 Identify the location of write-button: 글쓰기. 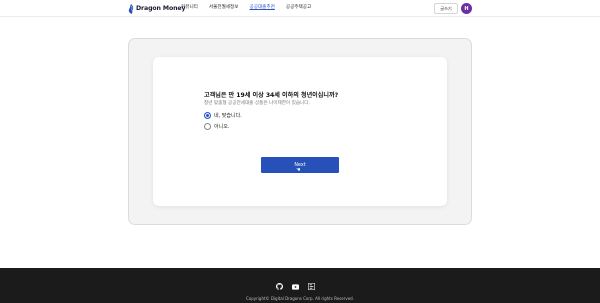
(446, 8).